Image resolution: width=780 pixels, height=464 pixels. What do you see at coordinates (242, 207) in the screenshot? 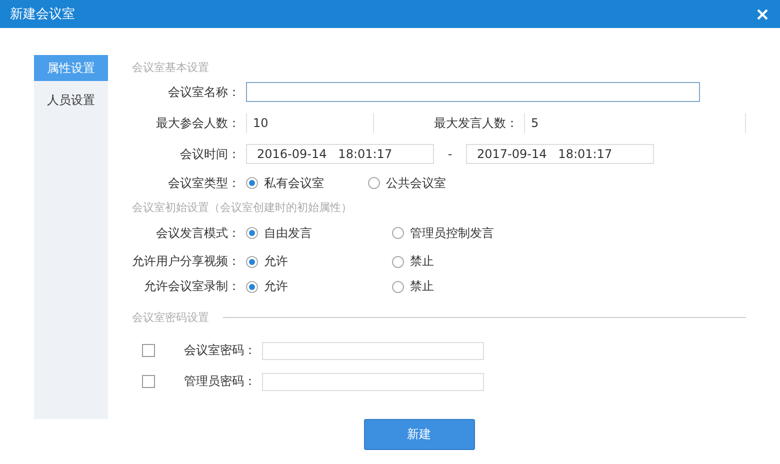
I see `section-title: 会议室初始设置（会议室创建时的初始属性）` at bounding box center [242, 207].